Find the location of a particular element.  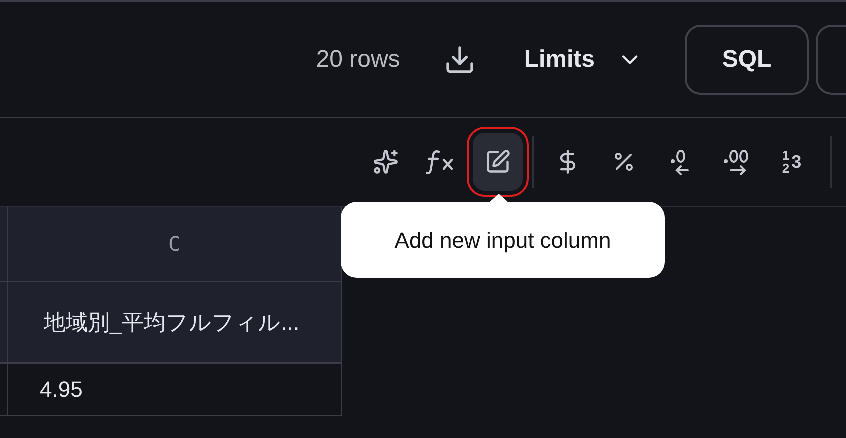

input-column-button is located at coordinates (498, 162).